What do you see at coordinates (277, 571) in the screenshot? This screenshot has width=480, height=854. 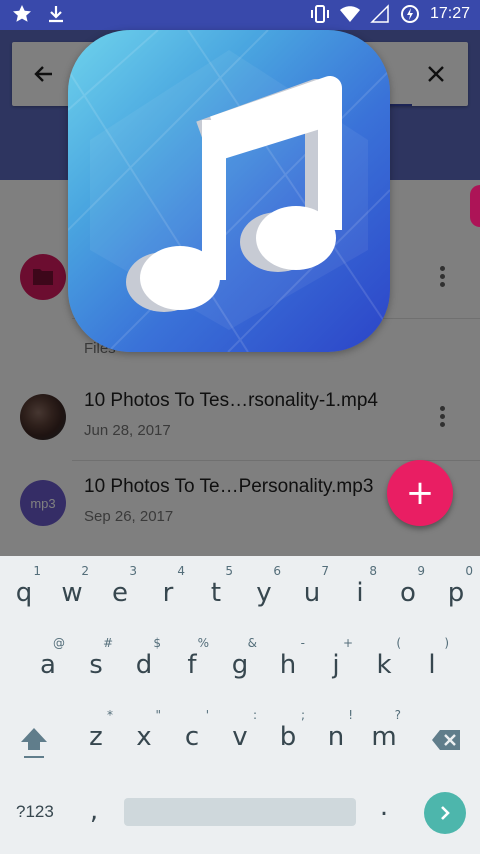 I see `key-hint: 6` at bounding box center [277, 571].